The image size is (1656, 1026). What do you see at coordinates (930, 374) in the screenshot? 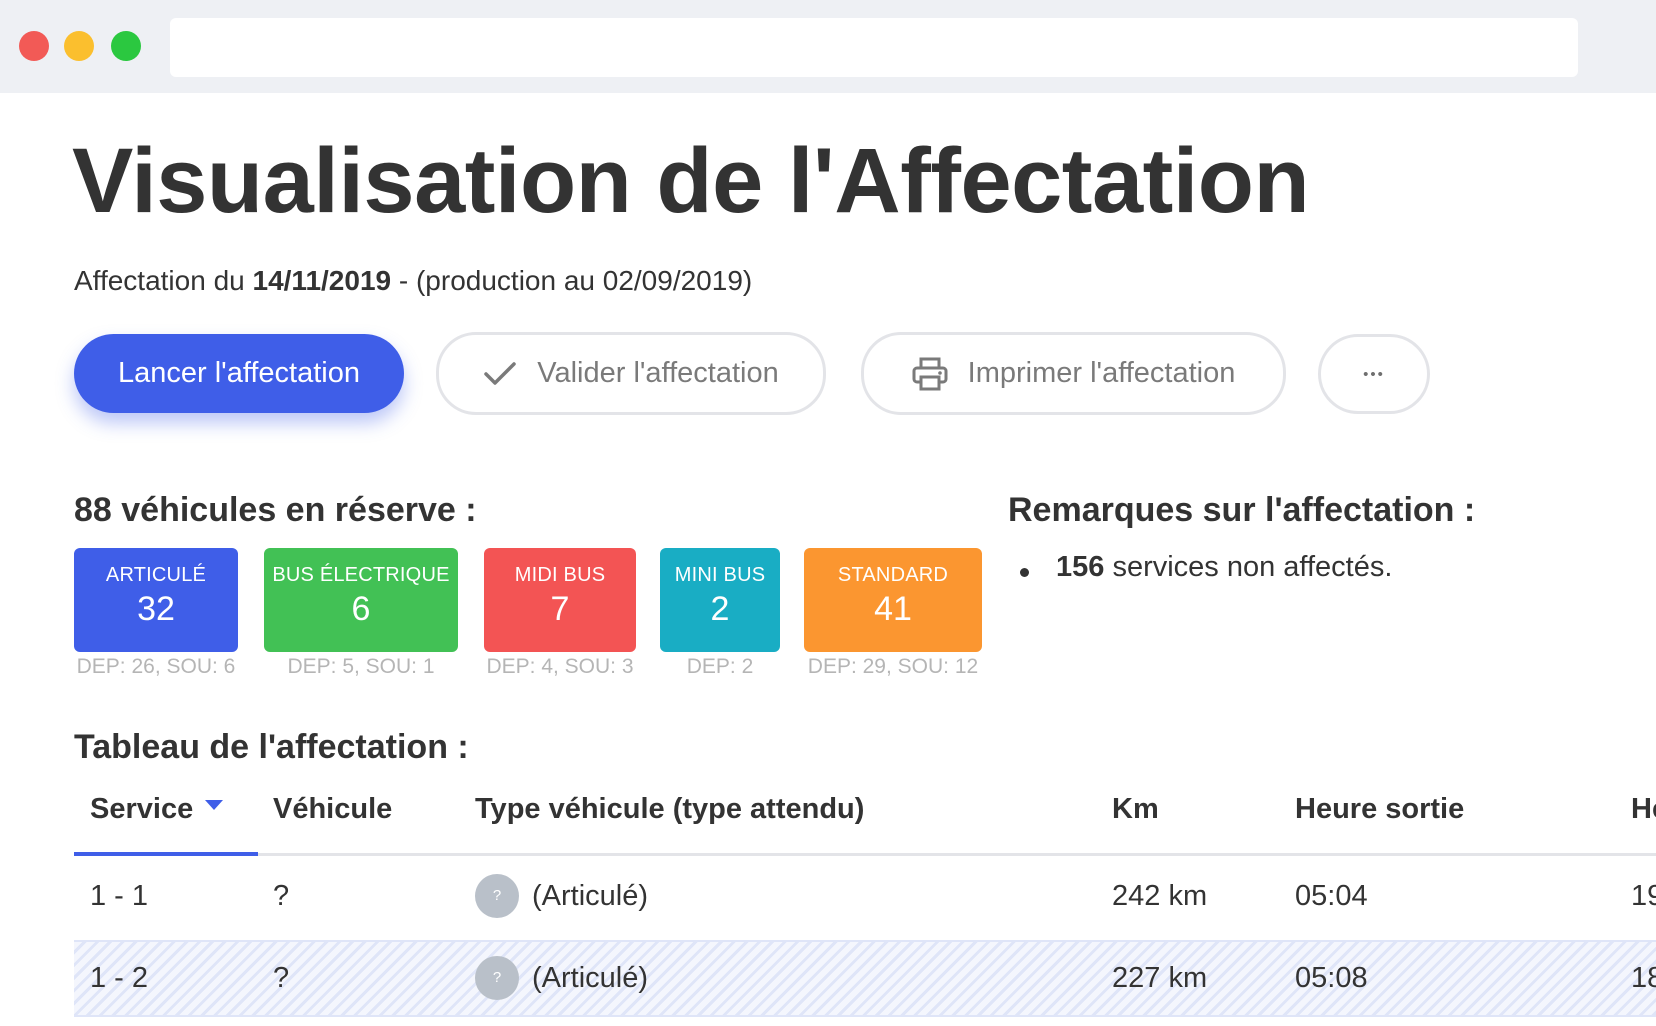
I see `printer-icon` at bounding box center [930, 374].